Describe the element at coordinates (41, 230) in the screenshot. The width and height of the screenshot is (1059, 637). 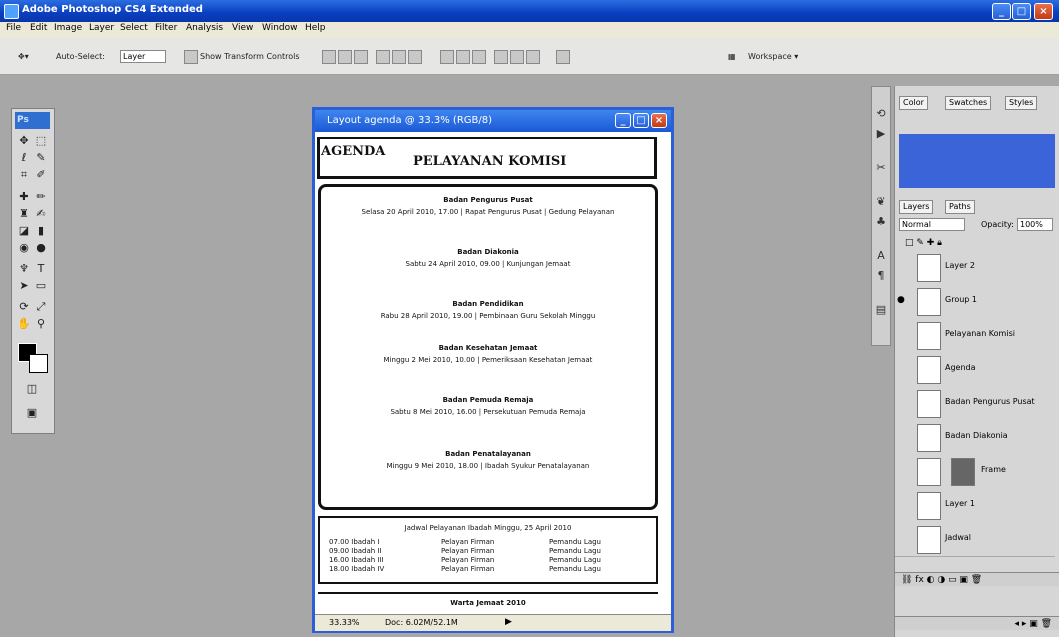
I see `gradient-tool-icon: ▮` at that location.